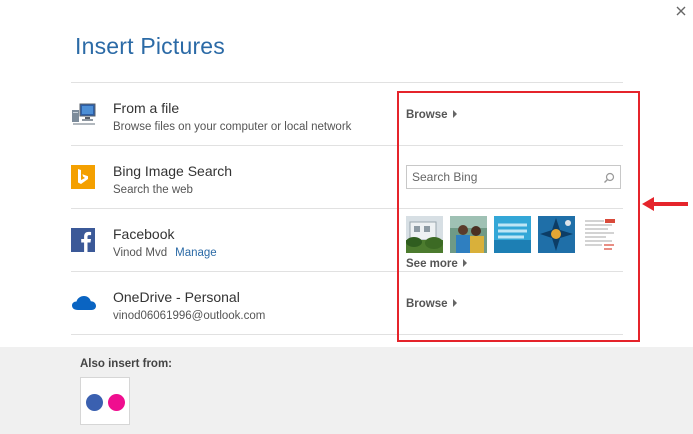 This screenshot has height=434, width=693. What do you see at coordinates (665, 204) in the screenshot?
I see `annotation-arrow-icon` at bounding box center [665, 204].